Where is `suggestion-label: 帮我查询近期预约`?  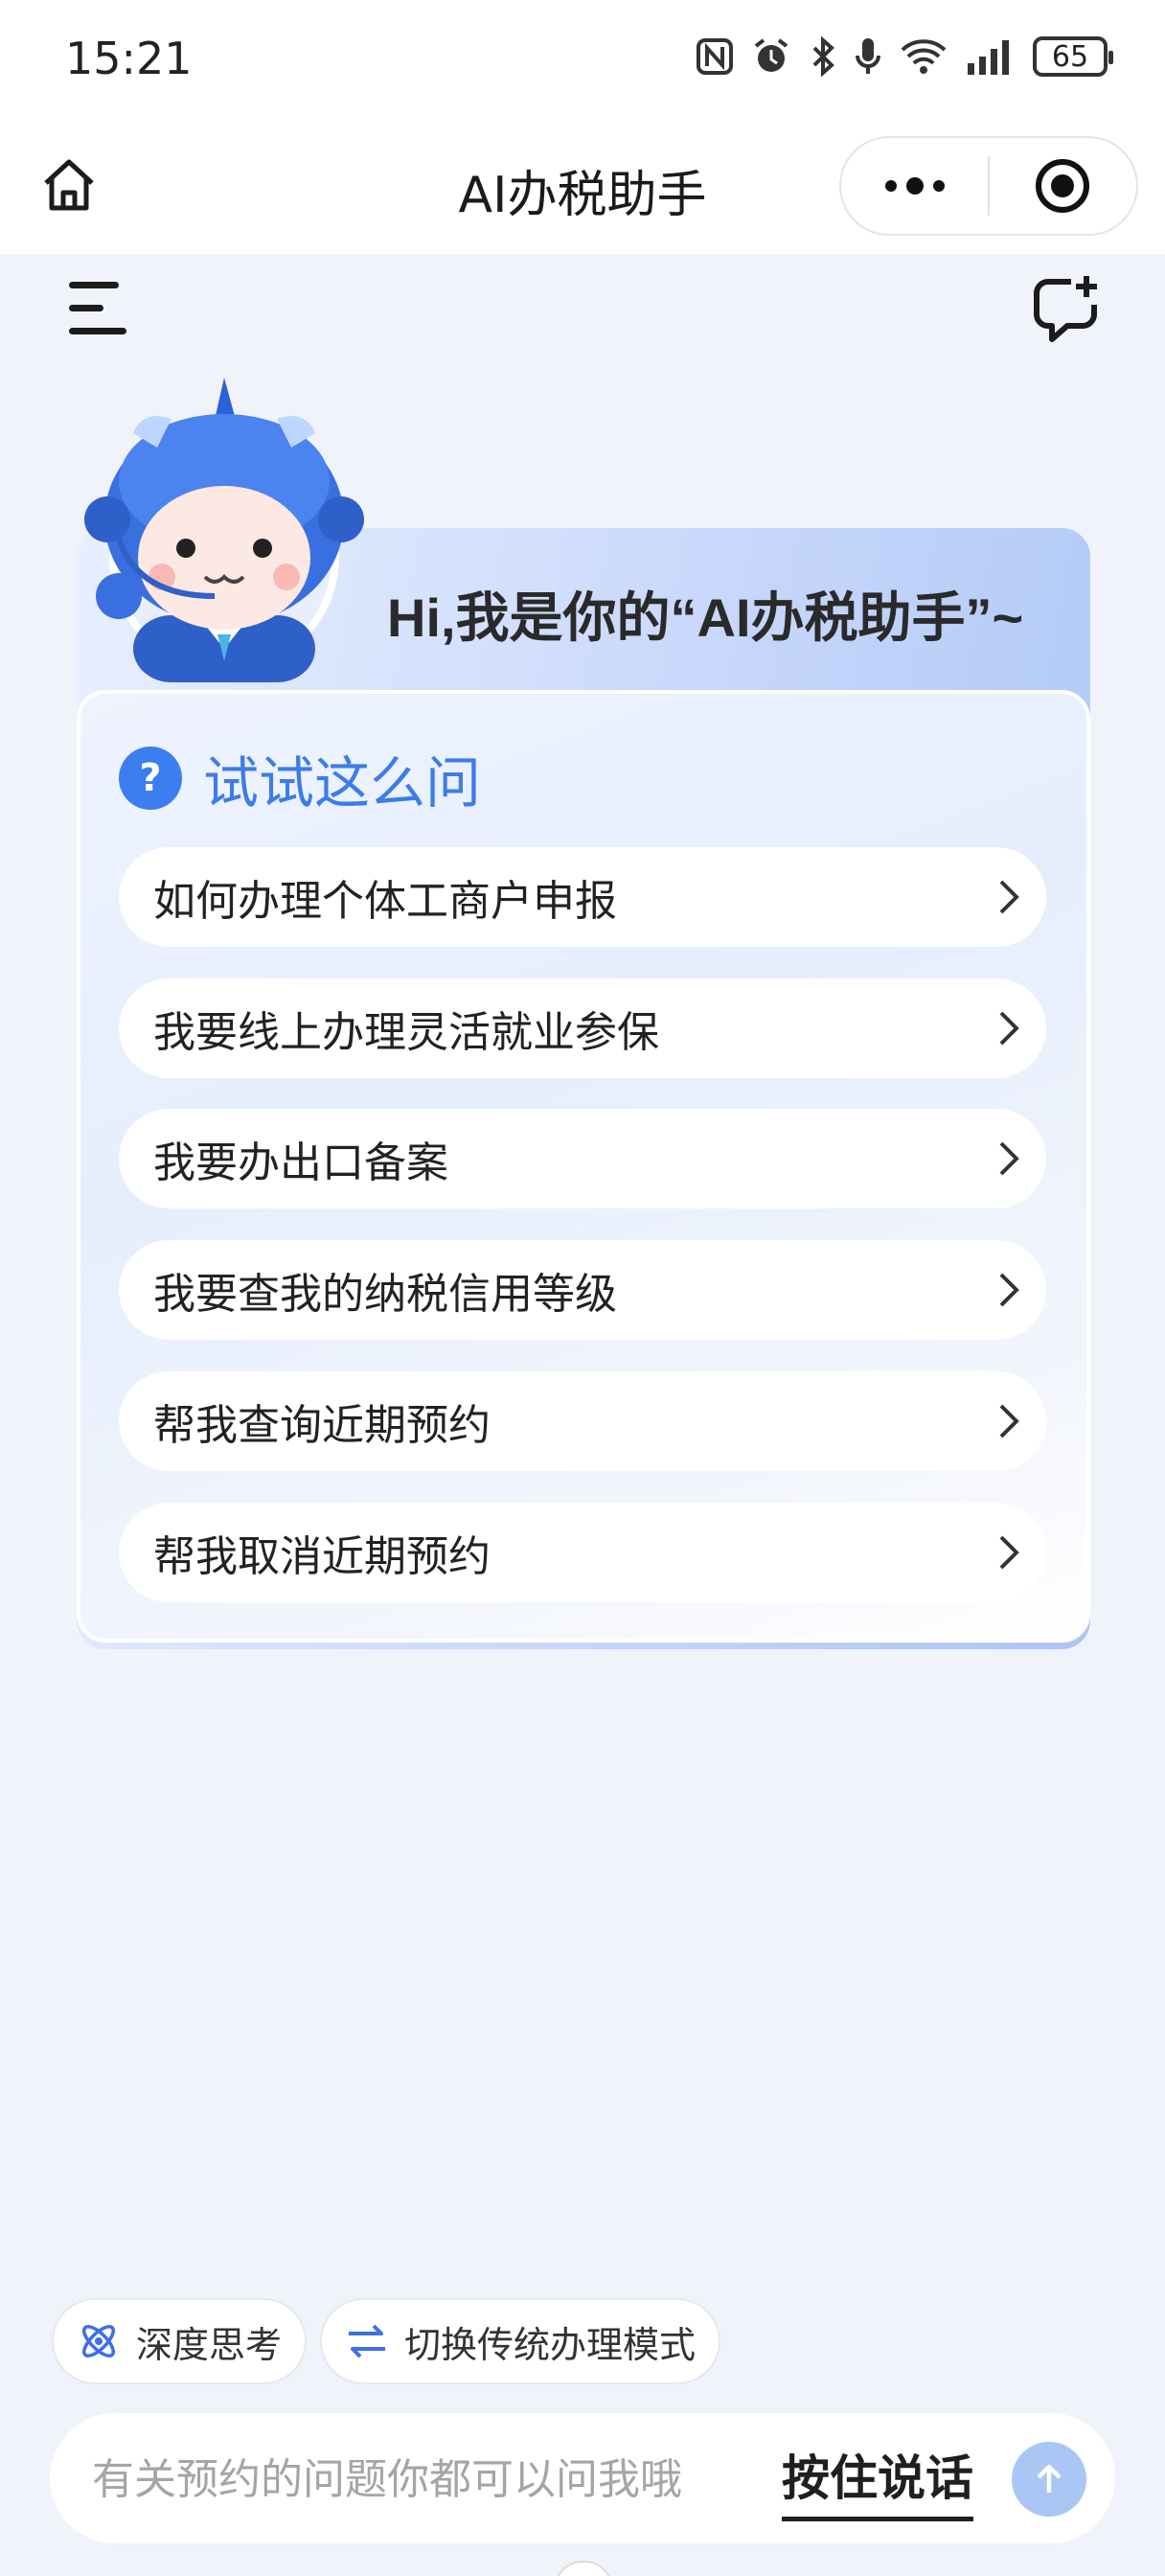
suggestion-label: 帮我查询近期预约 is located at coordinates (322, 1425).